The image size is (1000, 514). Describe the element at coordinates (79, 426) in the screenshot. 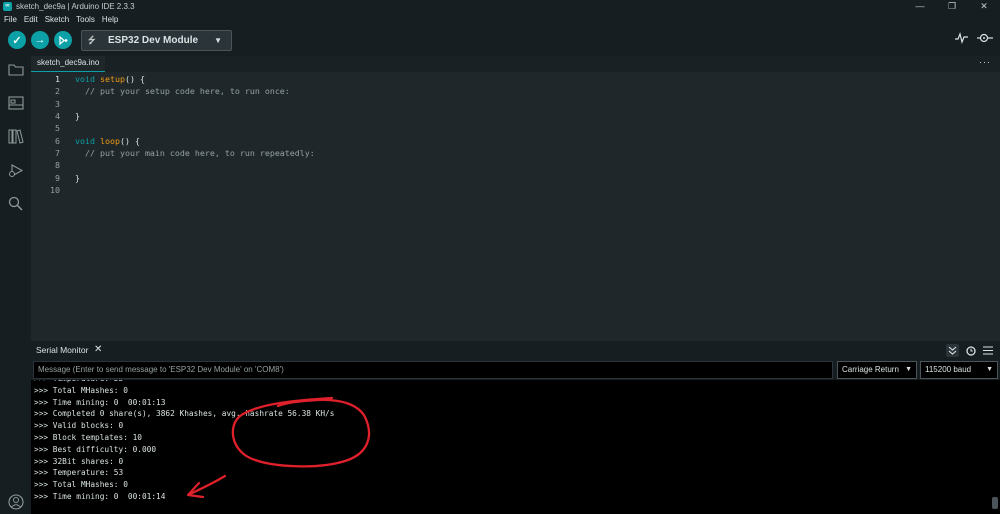

I see `serial-output-line: >>> Valid blocks: 0` at that location.